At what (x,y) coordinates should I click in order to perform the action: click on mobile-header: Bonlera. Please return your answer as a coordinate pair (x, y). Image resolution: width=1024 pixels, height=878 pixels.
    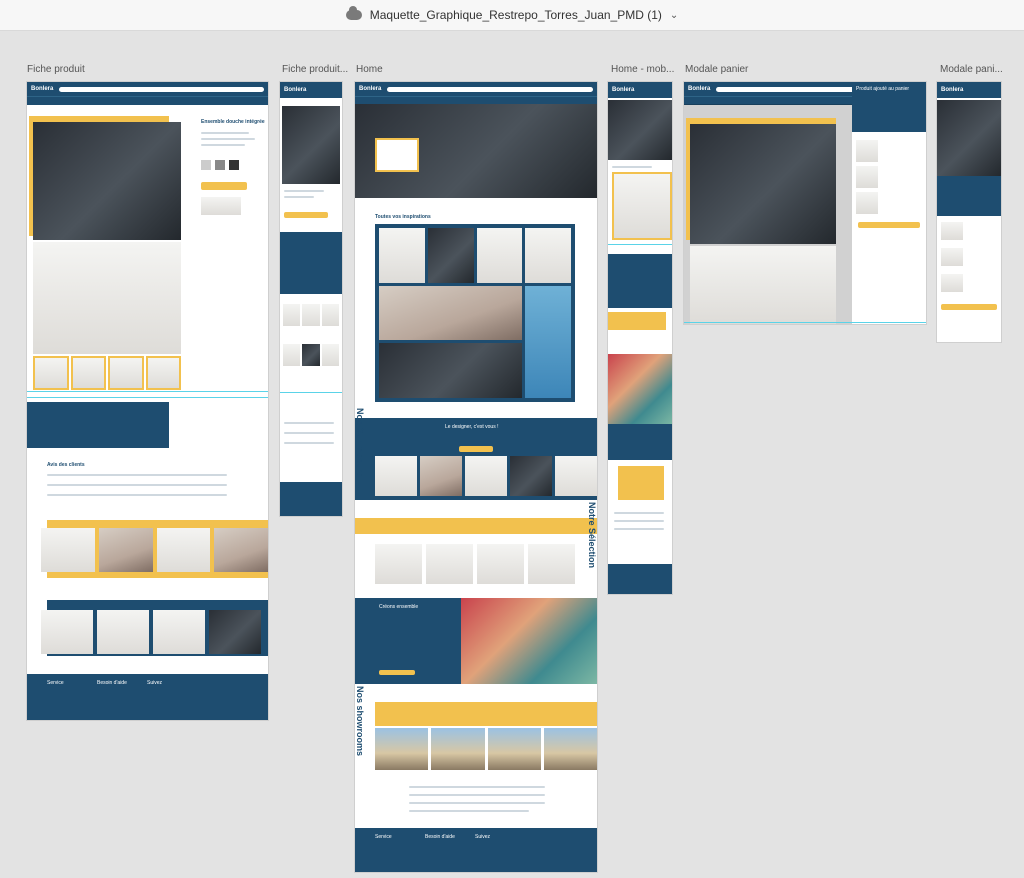
    Looking at the image, I should click on (311, 90).